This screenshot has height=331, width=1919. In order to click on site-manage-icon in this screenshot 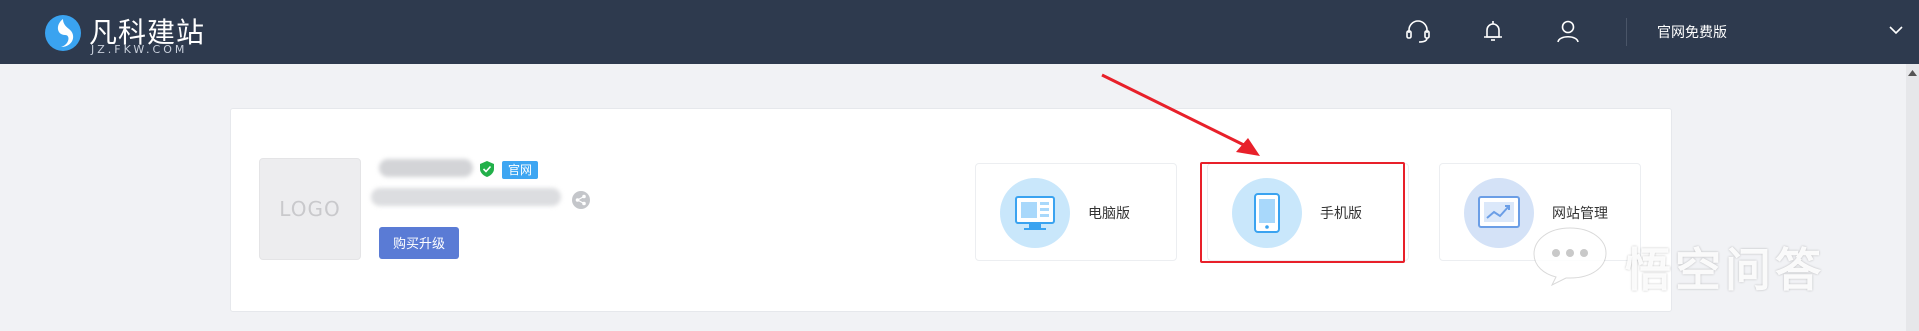, I will do `click(1499, 213)`.